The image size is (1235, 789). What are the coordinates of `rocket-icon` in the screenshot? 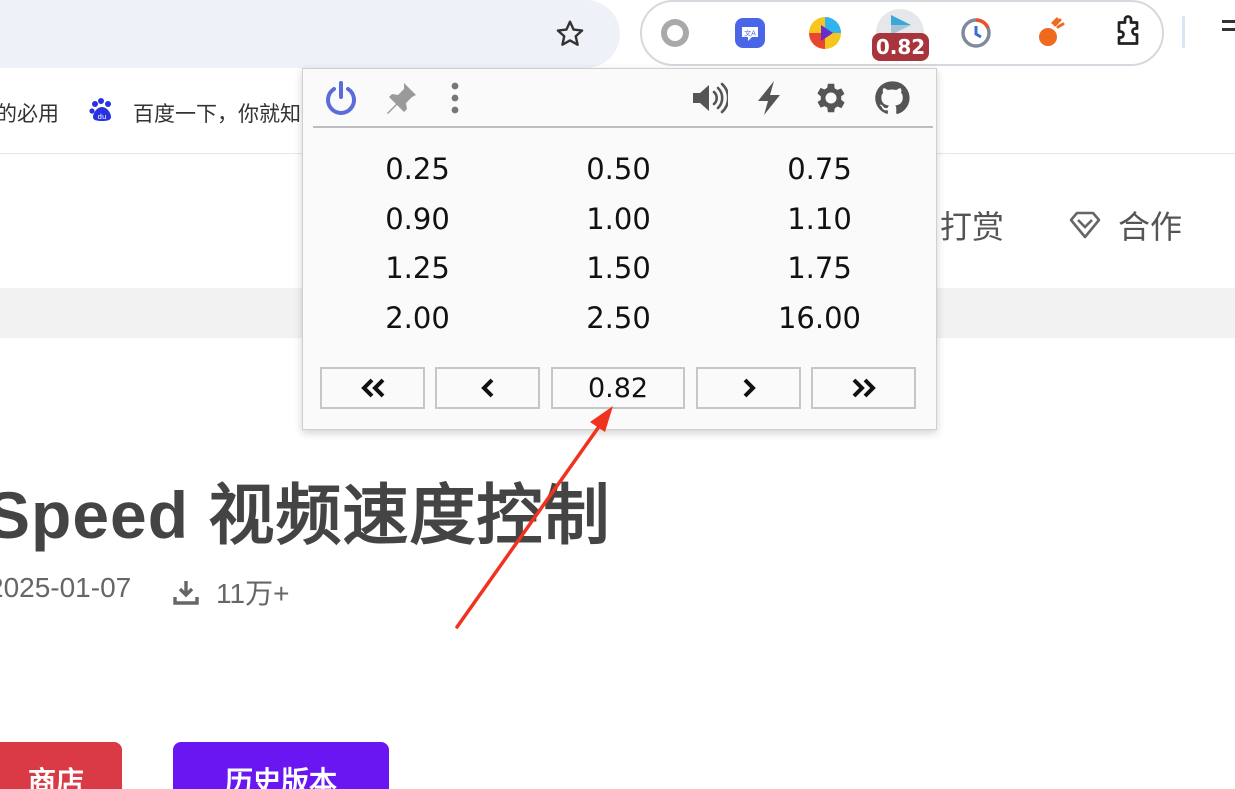 It's located at (1051, 33).